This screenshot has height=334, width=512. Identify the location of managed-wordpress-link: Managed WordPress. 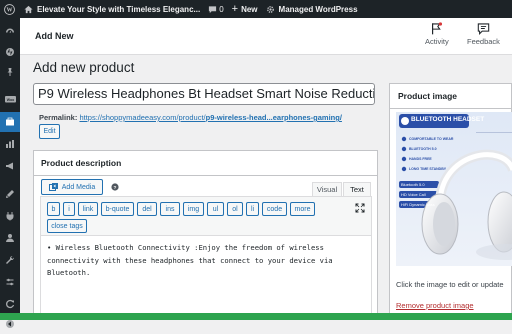
(312, 9).